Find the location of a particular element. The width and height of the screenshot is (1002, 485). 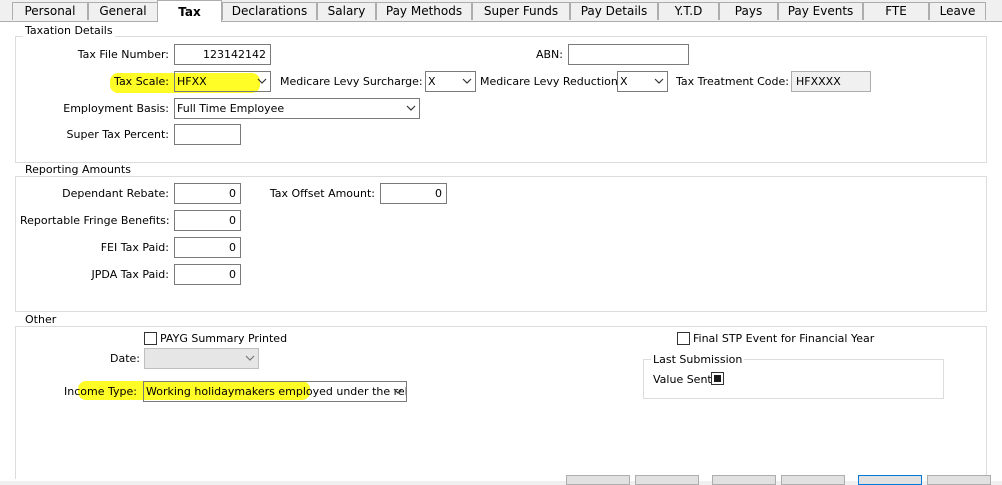

medicare-surcharge-label: Medicare Levy Surcharge: is located at coordinates (351, 81).